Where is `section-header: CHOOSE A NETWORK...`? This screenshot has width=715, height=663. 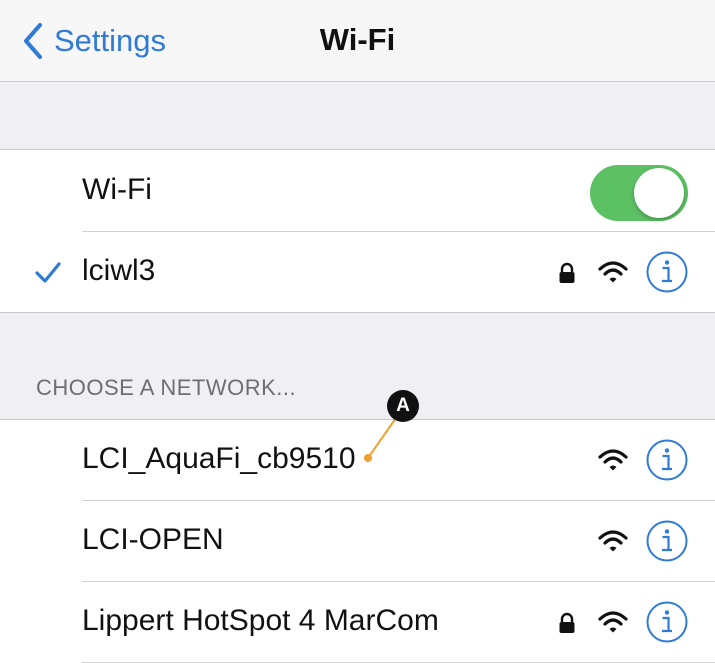 section-header: CHOOSE A NETWORK... is located at coordinates (166, 387).